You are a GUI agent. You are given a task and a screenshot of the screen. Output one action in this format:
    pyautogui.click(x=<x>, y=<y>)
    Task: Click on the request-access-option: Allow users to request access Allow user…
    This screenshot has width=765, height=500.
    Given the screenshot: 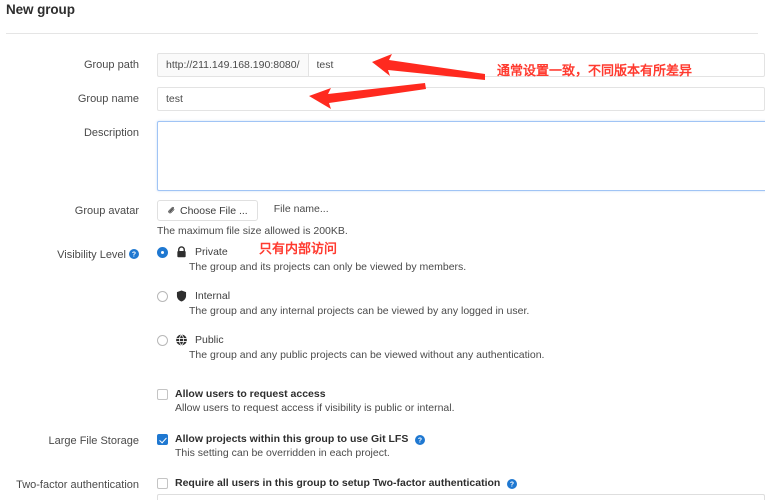 What is the action you would take?
    pyautogui.click(x=306, y=401)
    